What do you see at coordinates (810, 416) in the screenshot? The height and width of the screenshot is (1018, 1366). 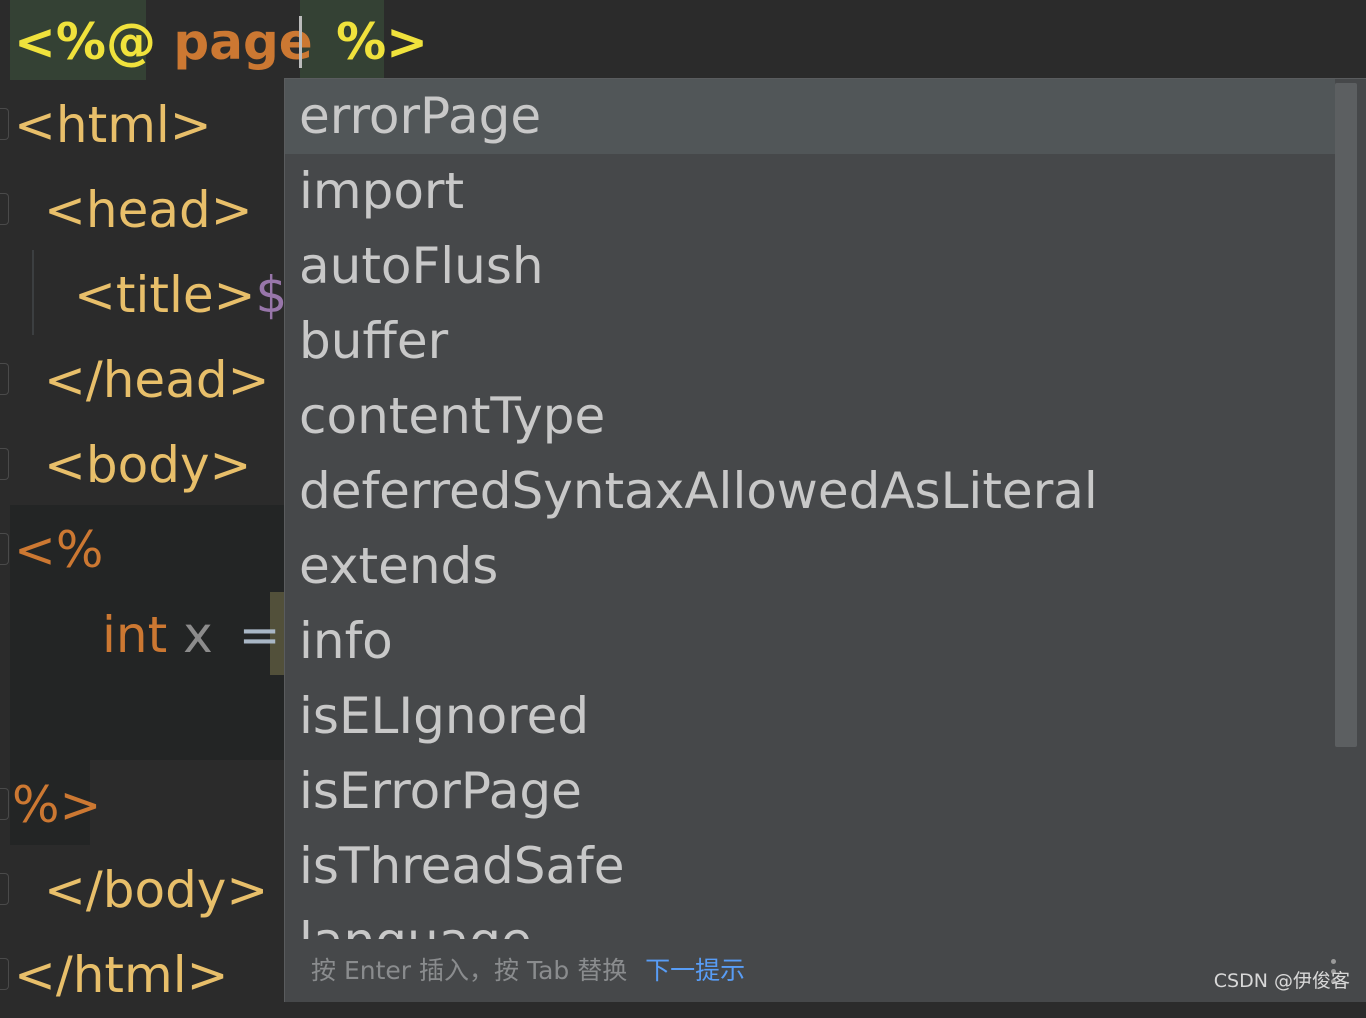 I see `completion-item: contentType` at bounding box center [810, 416].